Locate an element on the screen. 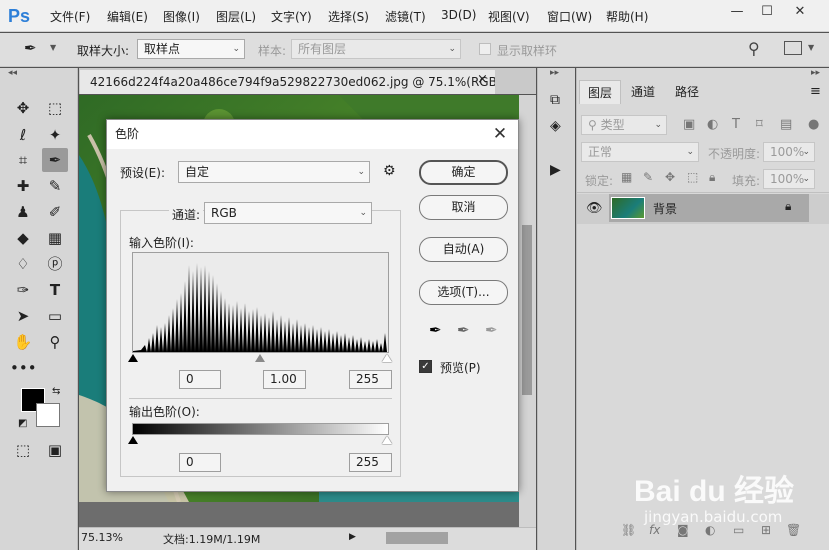 This screenshot has height=550, width=829. preset-gear-icon: ⚙ is located at coordinates (389, 171).